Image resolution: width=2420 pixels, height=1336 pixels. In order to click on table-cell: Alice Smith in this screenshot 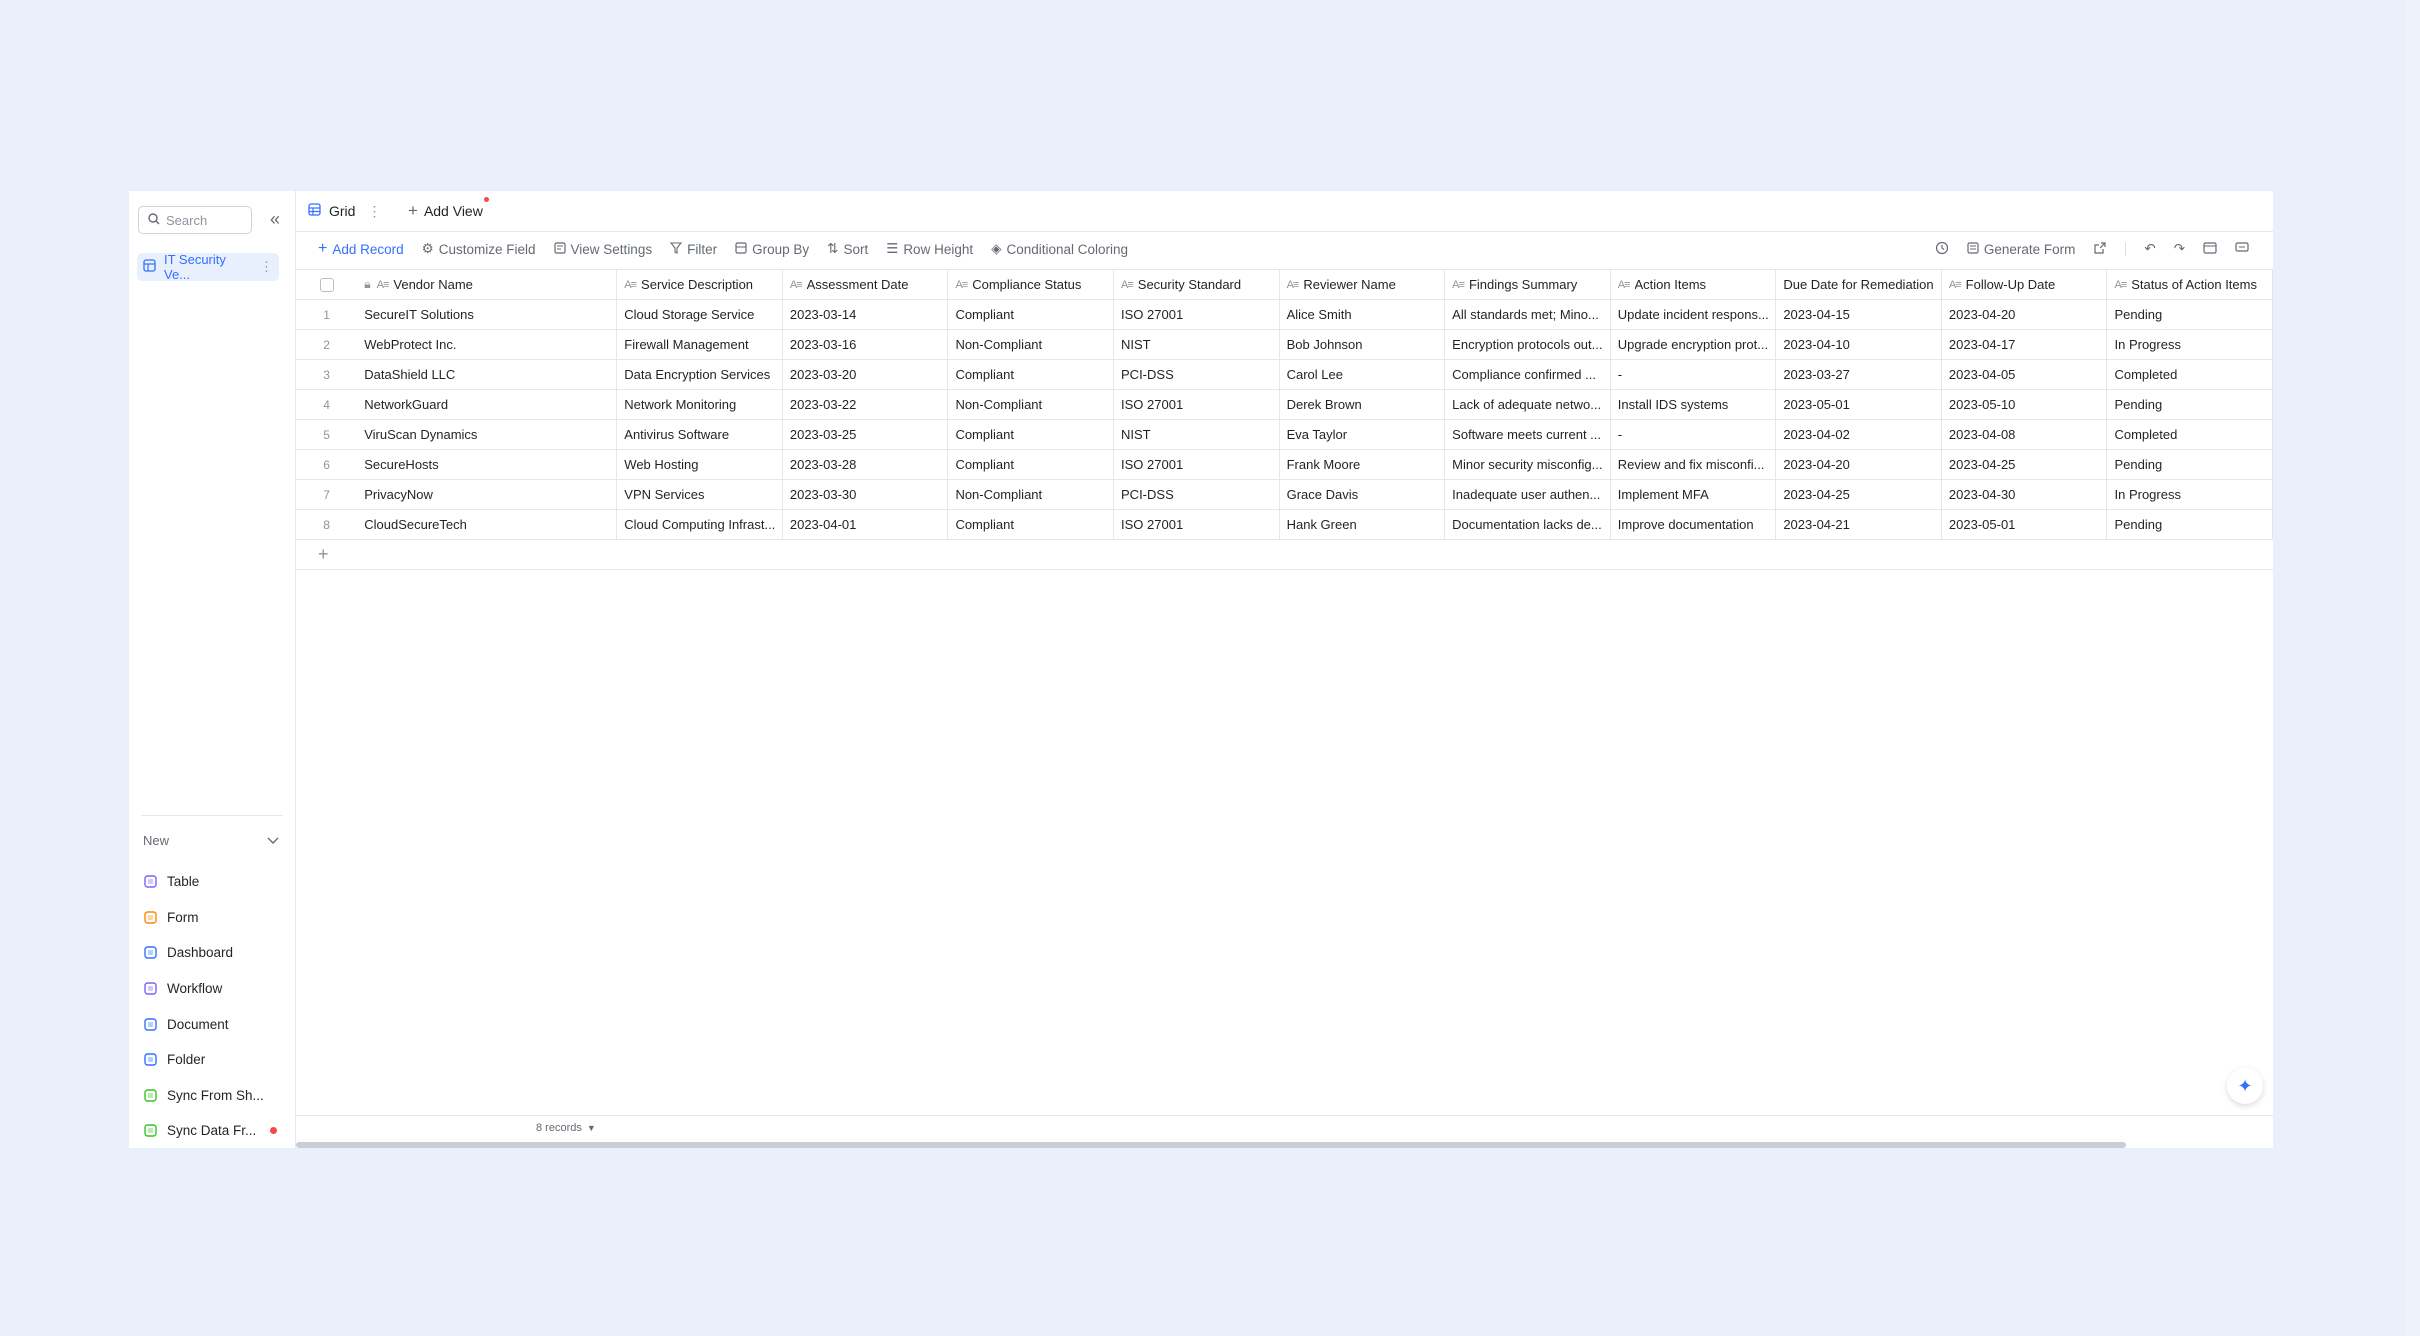, I will do `click(1363, 314)`.